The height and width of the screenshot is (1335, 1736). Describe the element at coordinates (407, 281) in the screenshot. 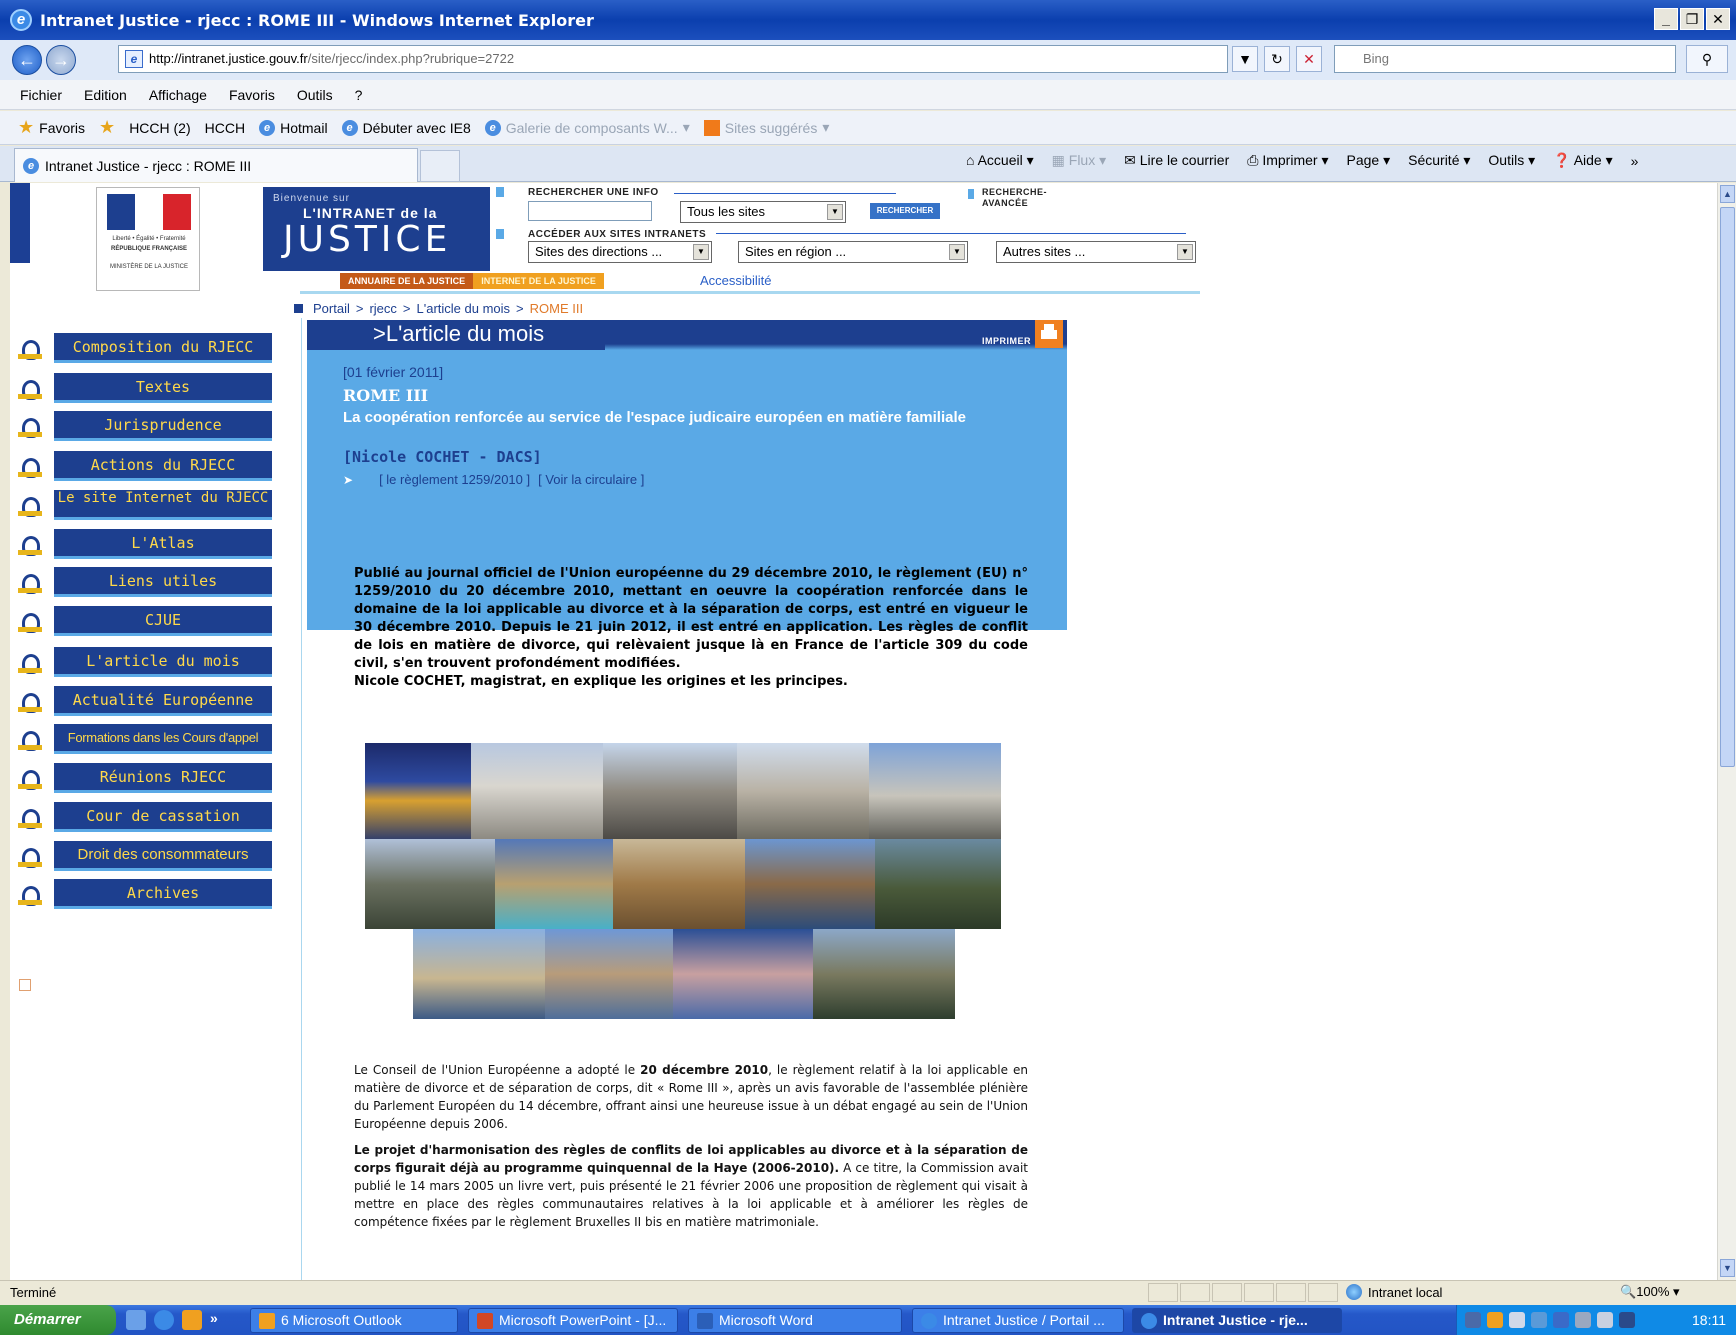

I see `annuaire-link: ANNUAIRE DE LA JUSTICE` at that location.